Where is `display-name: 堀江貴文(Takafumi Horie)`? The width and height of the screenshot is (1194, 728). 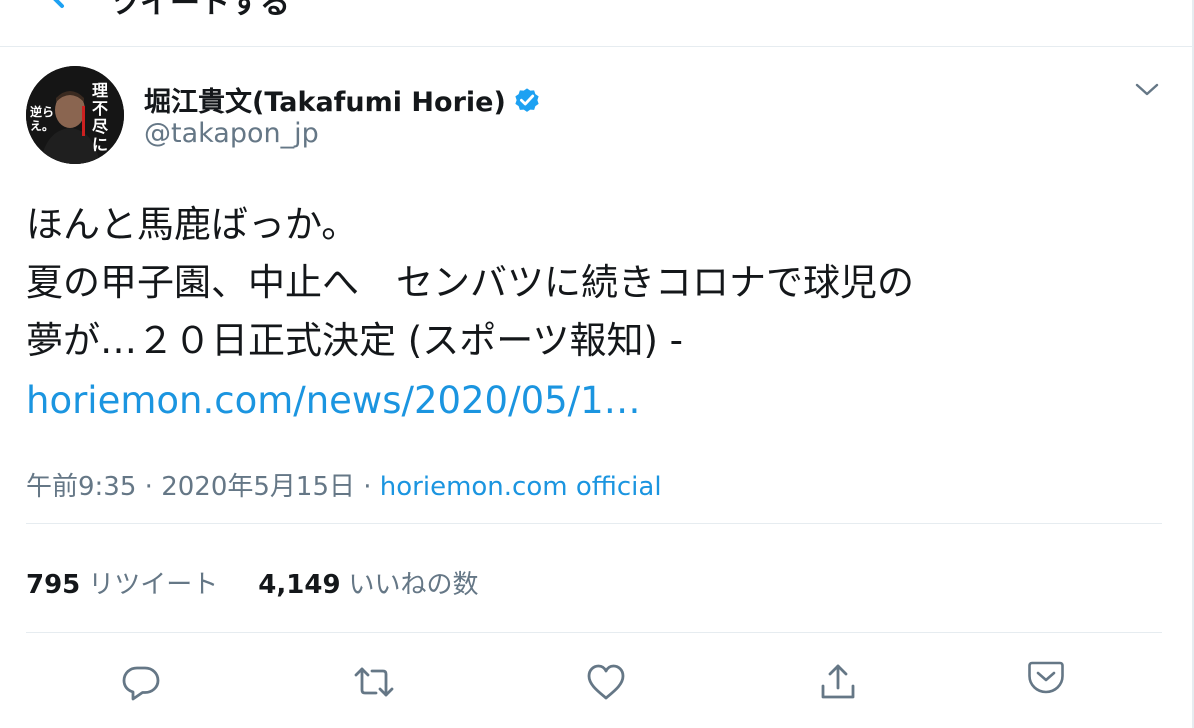
display-name: 堀江貴文(Takafumi Horie) is located at coordinates (343, 99).